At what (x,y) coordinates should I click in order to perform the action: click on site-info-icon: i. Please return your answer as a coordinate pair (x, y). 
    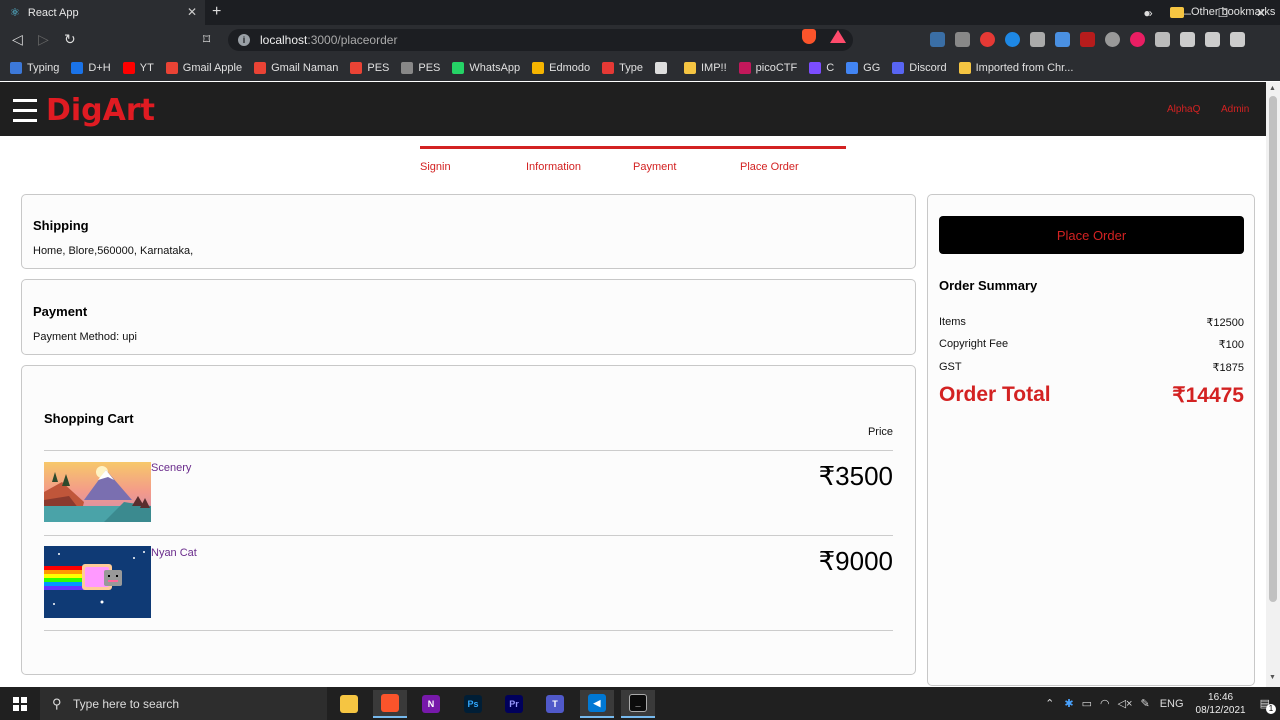
    Looking at the image, I should click on (244, 40).